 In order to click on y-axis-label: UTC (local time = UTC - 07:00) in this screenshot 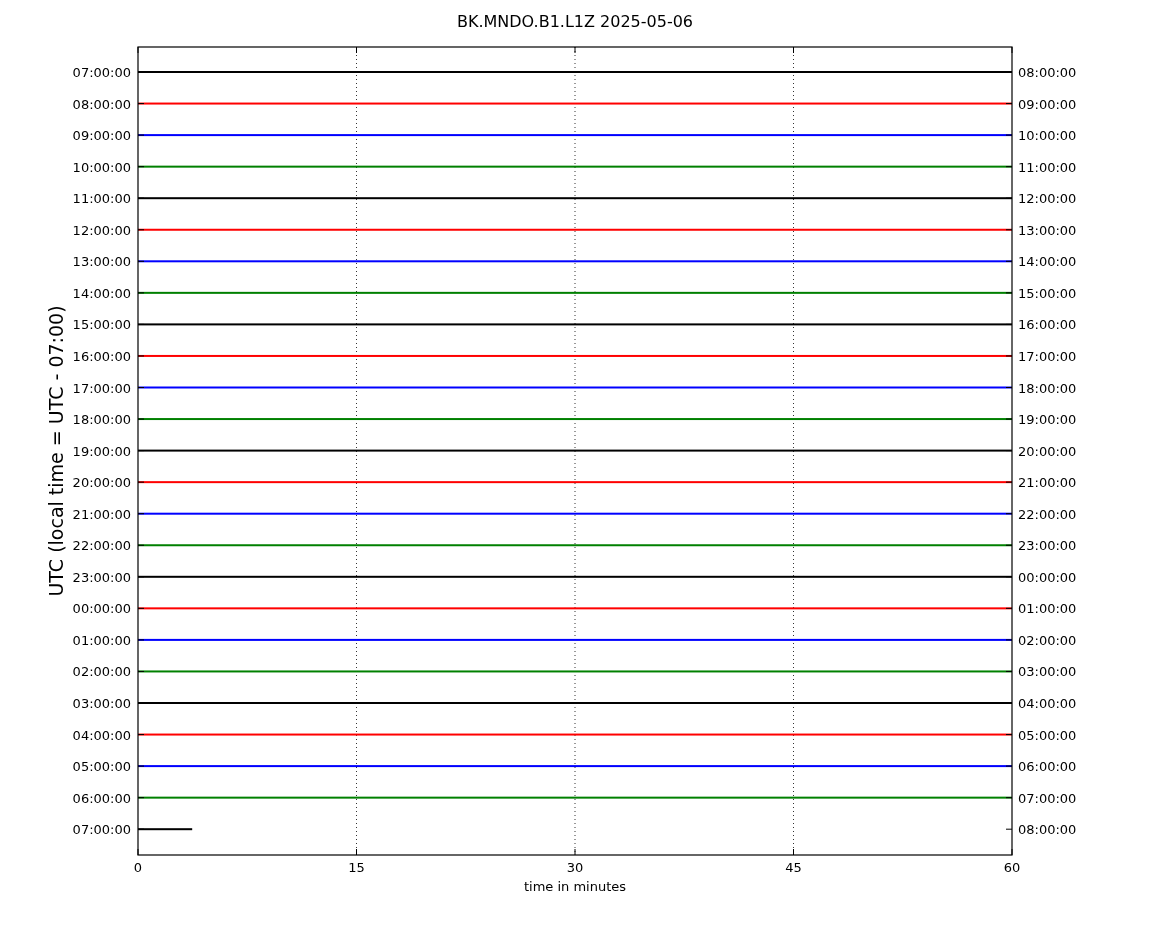, I will do `click(56, 451)`.